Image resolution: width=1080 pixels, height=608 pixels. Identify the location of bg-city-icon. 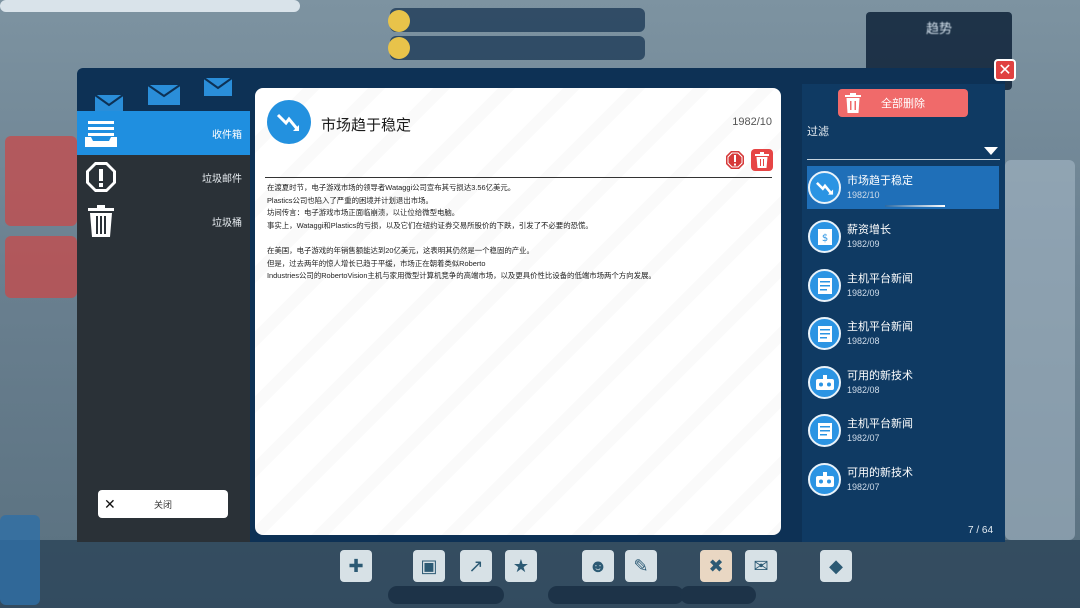
(20, 560).